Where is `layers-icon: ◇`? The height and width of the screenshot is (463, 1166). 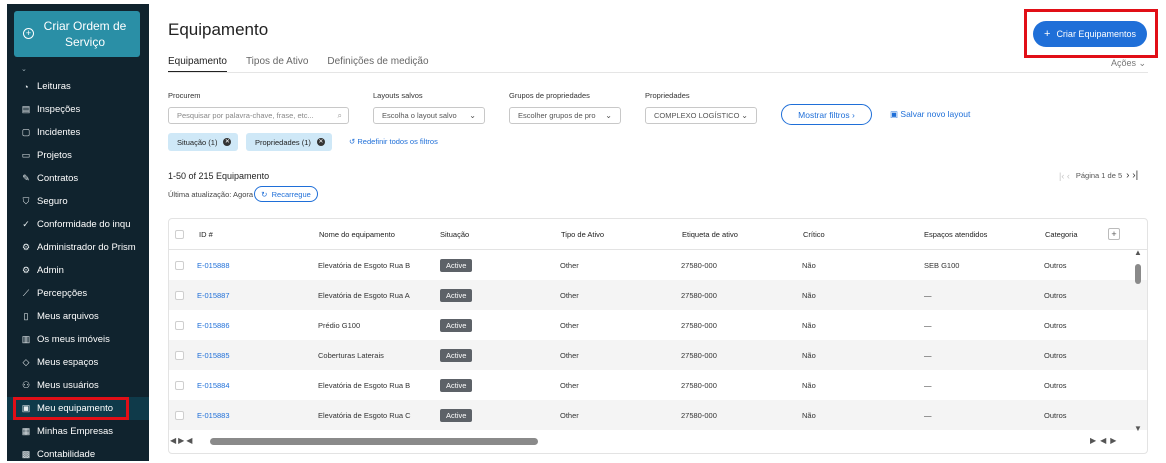
layers-icon: ◇ is located at coordinates (26, 362).